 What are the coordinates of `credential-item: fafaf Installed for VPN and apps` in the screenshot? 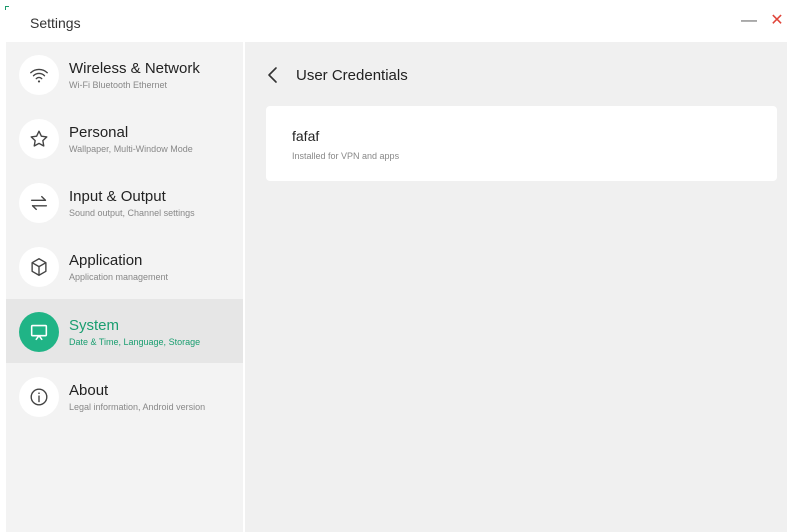 It's located at (521, 143).